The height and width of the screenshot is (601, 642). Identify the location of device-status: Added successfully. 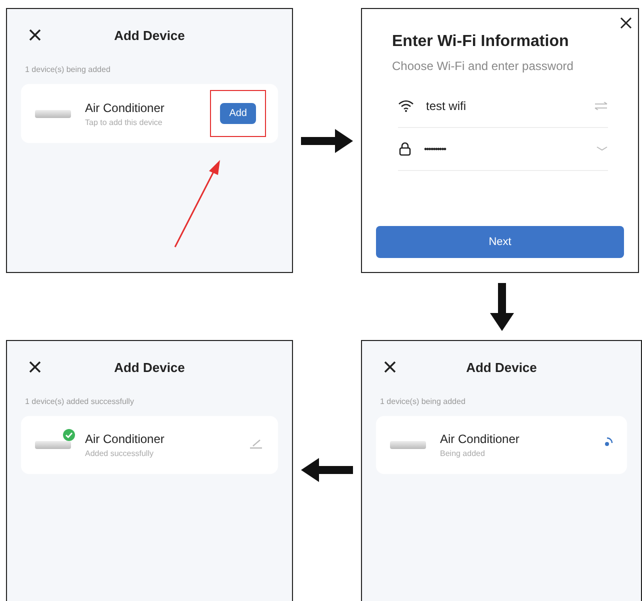
(119, 453).